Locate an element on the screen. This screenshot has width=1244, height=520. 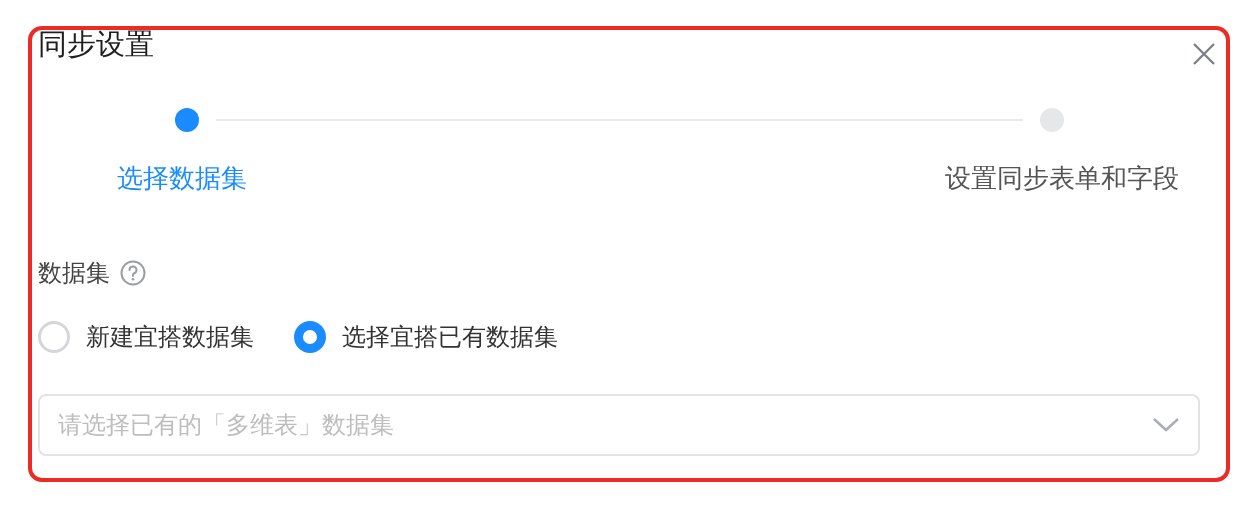
step-label: 选择数据集 is located at coordinates (182, 178).